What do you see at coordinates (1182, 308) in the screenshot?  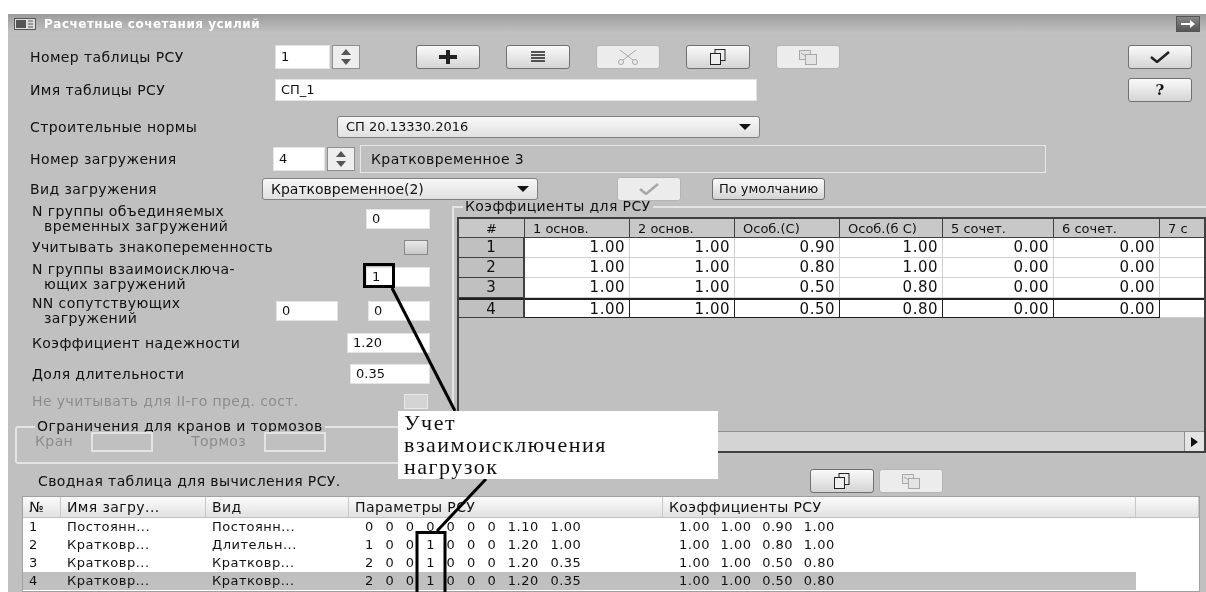 I see `table-cell` at bounding box center [1182, 308].